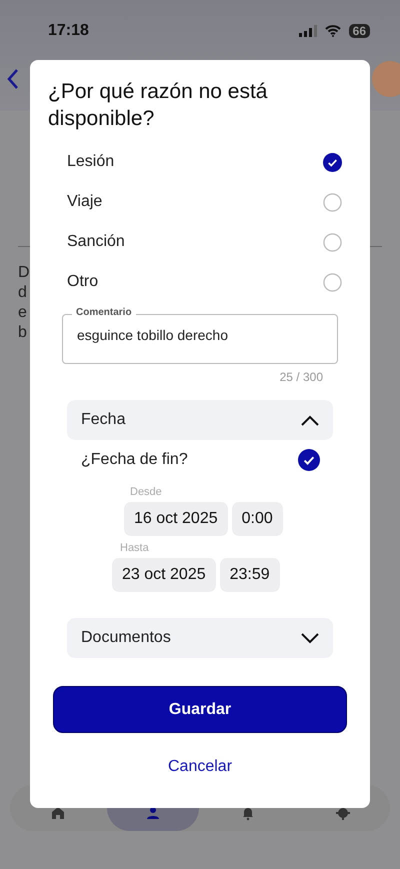 This screenshot has height=869, width=400. I want to click on date-label: Hasta, so click(135, 548).